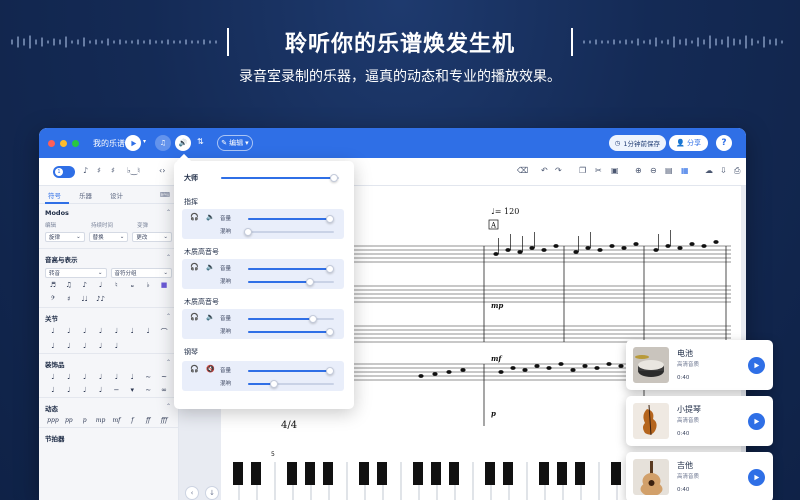 Image resolution: width=800 pixels, height=500 pixels. Describe the element at coordinates (201, 302) in the screenshot. I see `group-label-woodwind-2: 木质高音号` at that location.